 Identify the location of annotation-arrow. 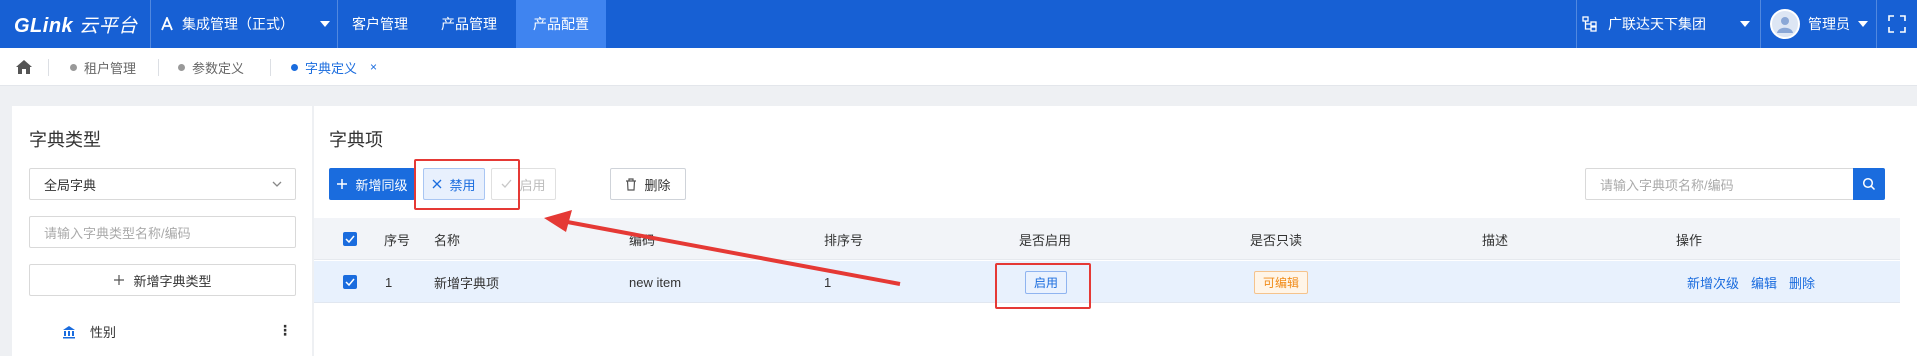
(722, 248).